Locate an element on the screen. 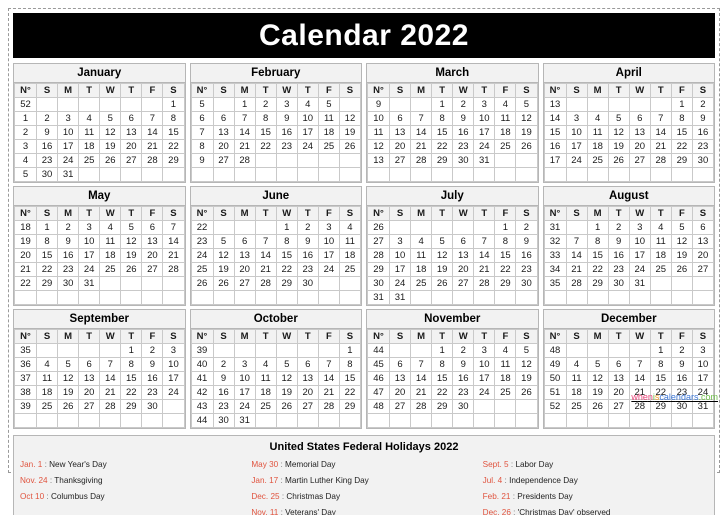  day-cell-september-21: 21 is located at coordinates (110, 392).